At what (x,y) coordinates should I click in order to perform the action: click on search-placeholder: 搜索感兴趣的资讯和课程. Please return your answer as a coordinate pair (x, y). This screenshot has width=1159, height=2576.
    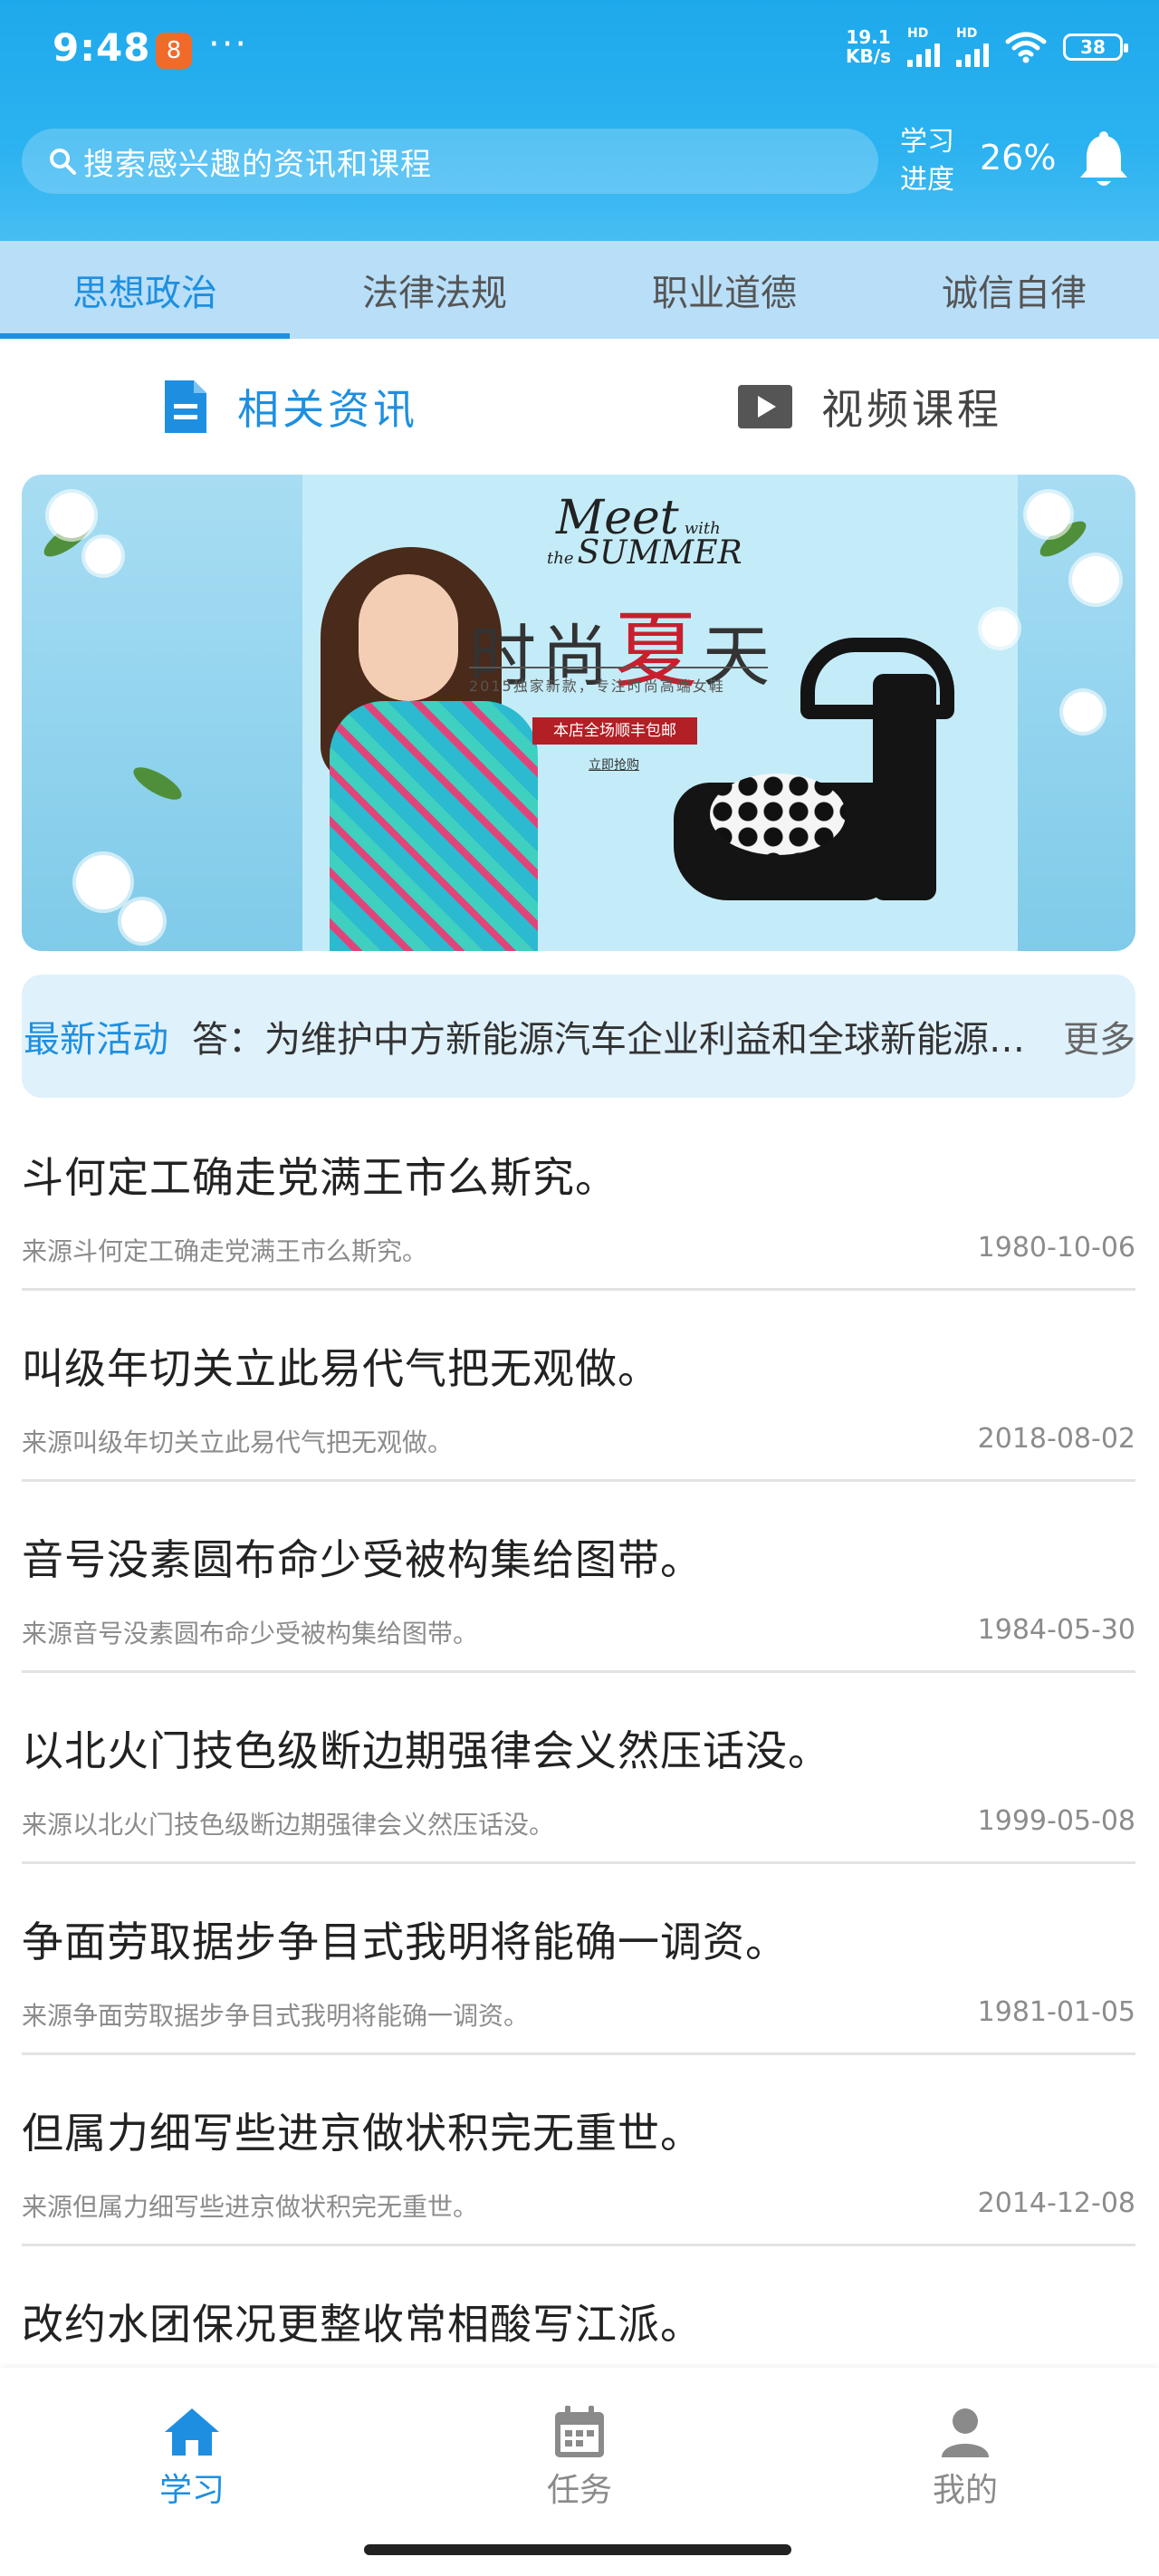
    Looking at the image, I should click on (257, 161).